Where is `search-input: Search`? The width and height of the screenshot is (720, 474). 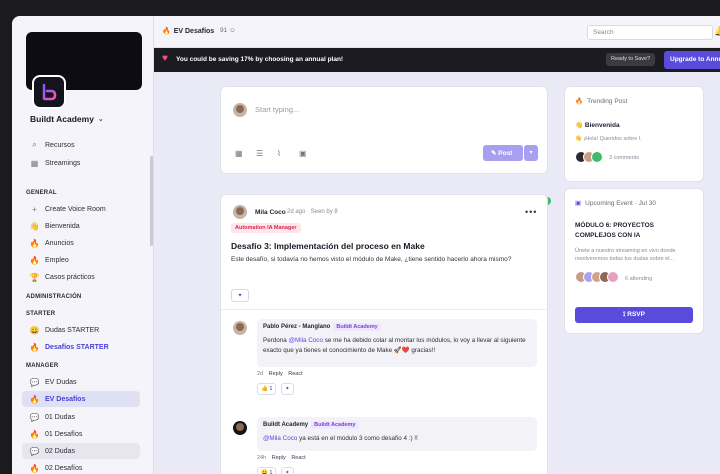 search-input: Search is located at coordinates (650, 32).